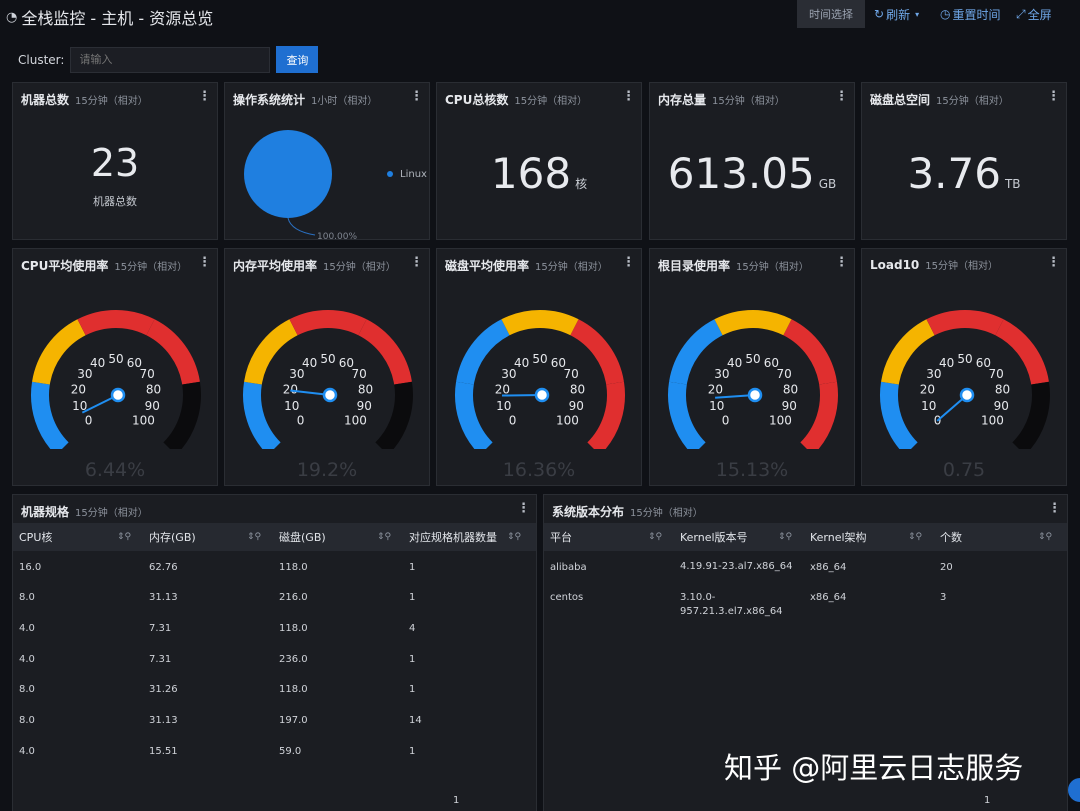 This screenshot has width=1080, height=811. Describe the element at coordinates (35, 537) in the screenshot. I see `column-header: CPU核` at that location.